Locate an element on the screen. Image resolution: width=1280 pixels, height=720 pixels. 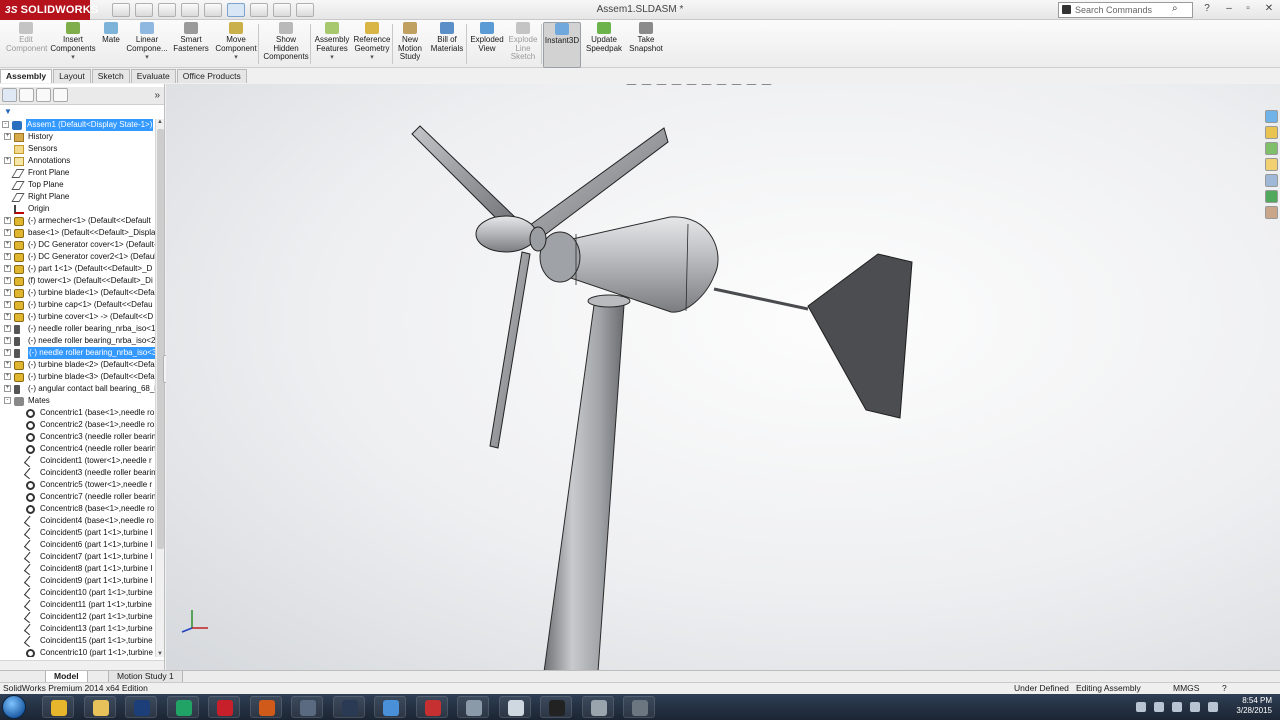
tree-item: Coincident7 (part 1<1>,turbine I is located at coordinates (77, 557).